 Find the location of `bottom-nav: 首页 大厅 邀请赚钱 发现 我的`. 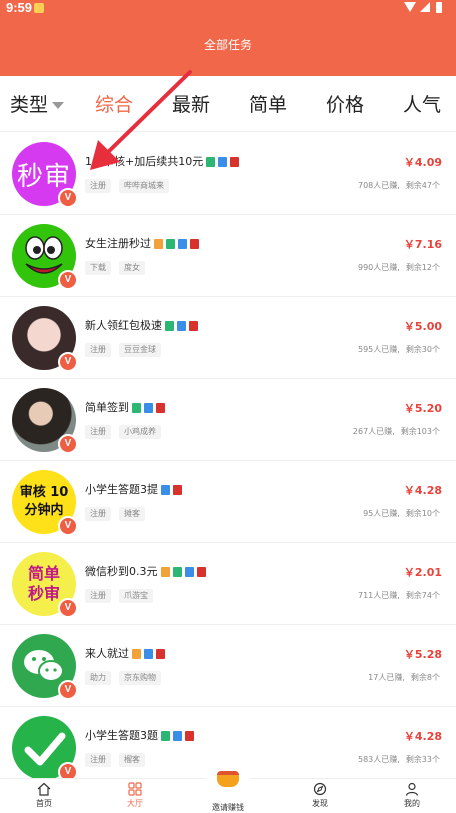

bottom-nav: 首页 大厅 邀请赚钱 发现 我的 is located at coordinates (228, 789).